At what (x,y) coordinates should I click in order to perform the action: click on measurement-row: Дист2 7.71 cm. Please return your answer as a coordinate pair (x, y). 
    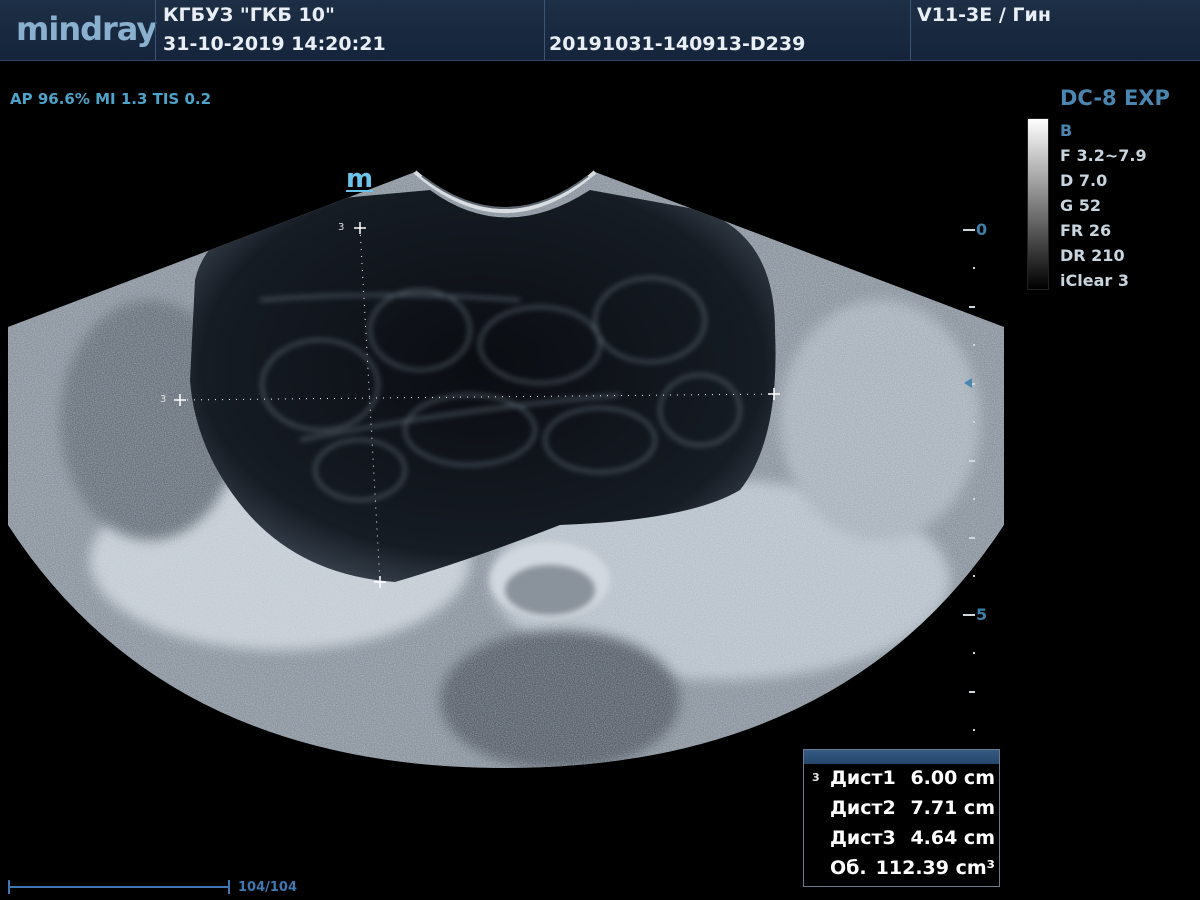
    Looking at the image, I should click on (901, 809).